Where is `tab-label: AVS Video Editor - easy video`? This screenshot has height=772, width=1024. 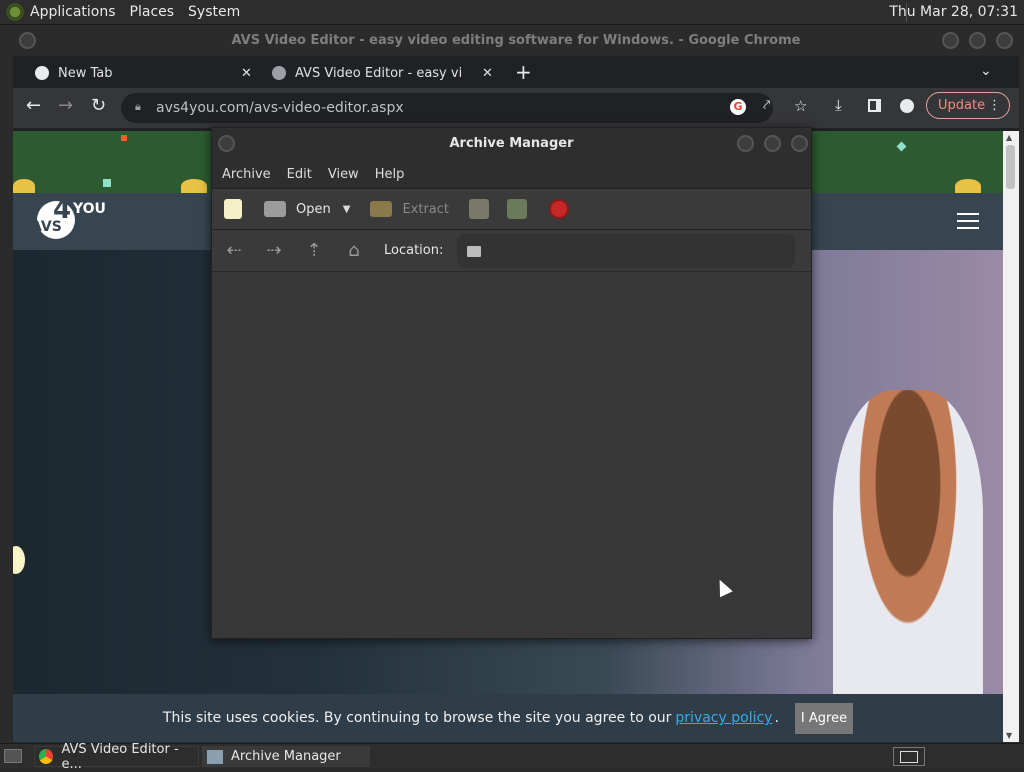
tab-label: AVS Video Editor - easy video is located at coordinates (379, 73).